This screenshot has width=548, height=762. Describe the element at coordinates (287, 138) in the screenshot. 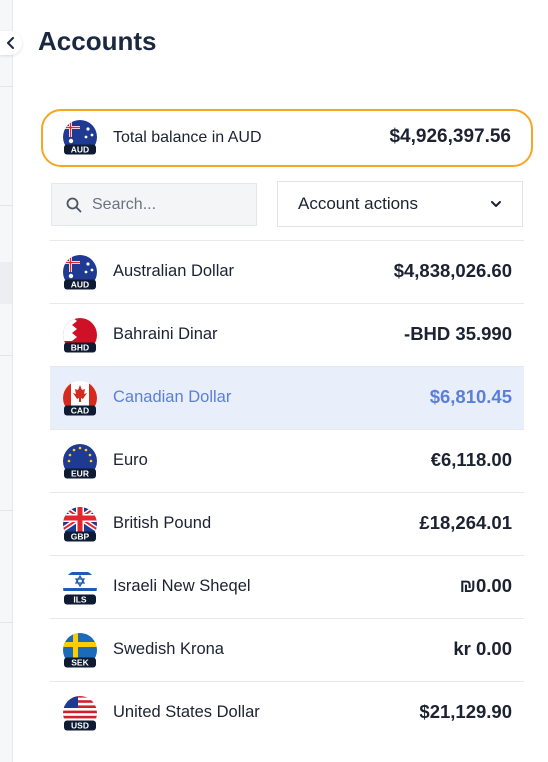

I see `total-balance-card: AUD Total balance in AUD $4,926,397.56` at that location.